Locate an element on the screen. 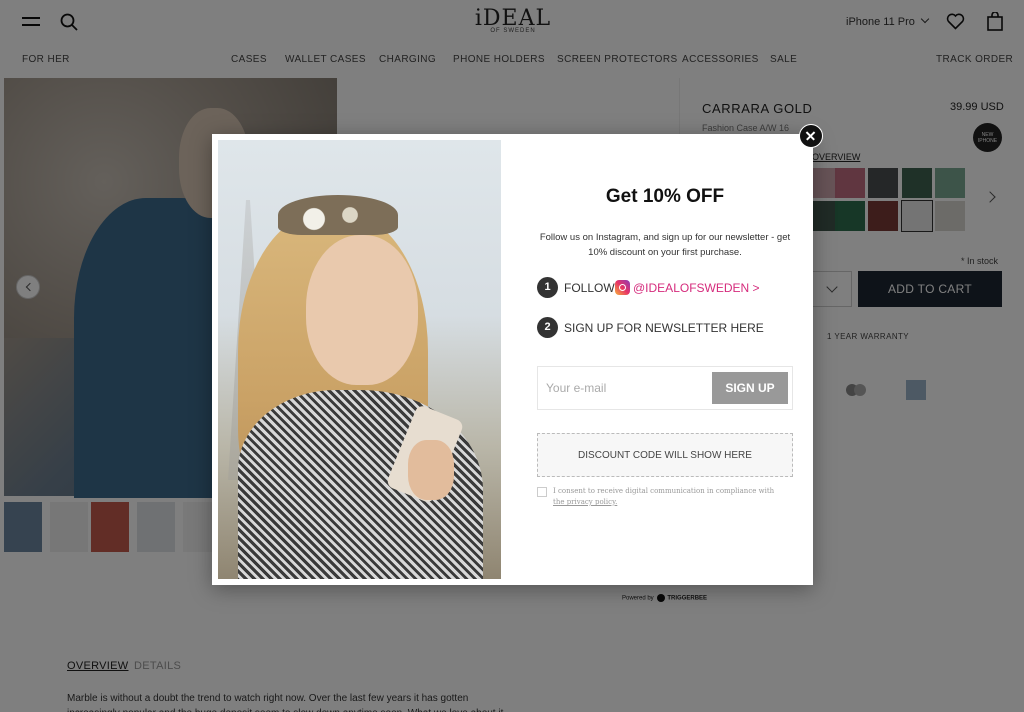  consent-checkbox is located at coordinates (542, 492).